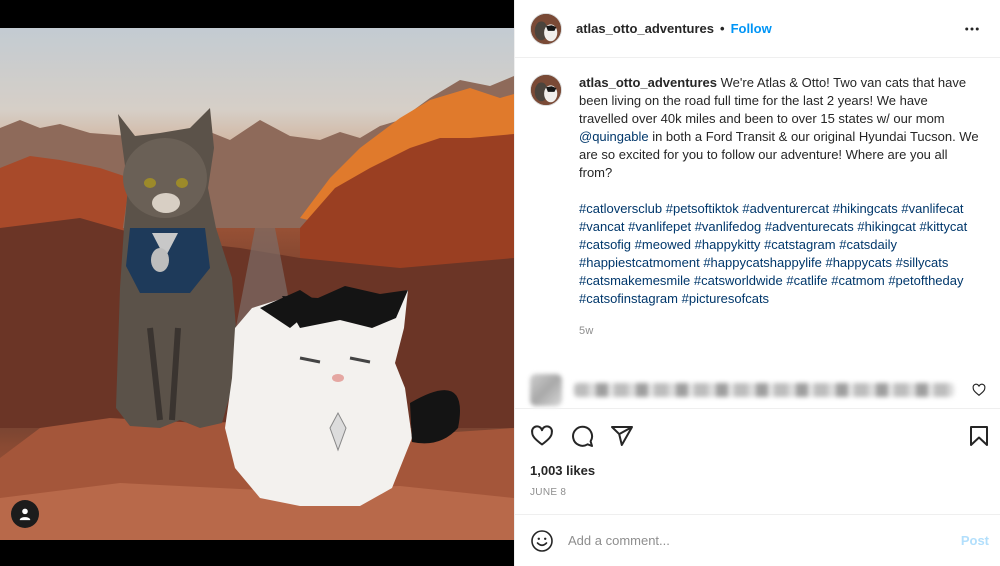 The height and width of the screenshot is (566, 1000). Describe the element at coordinates (757, 492) in the screenshot. I see `post-date: JUNE 8` at that location.